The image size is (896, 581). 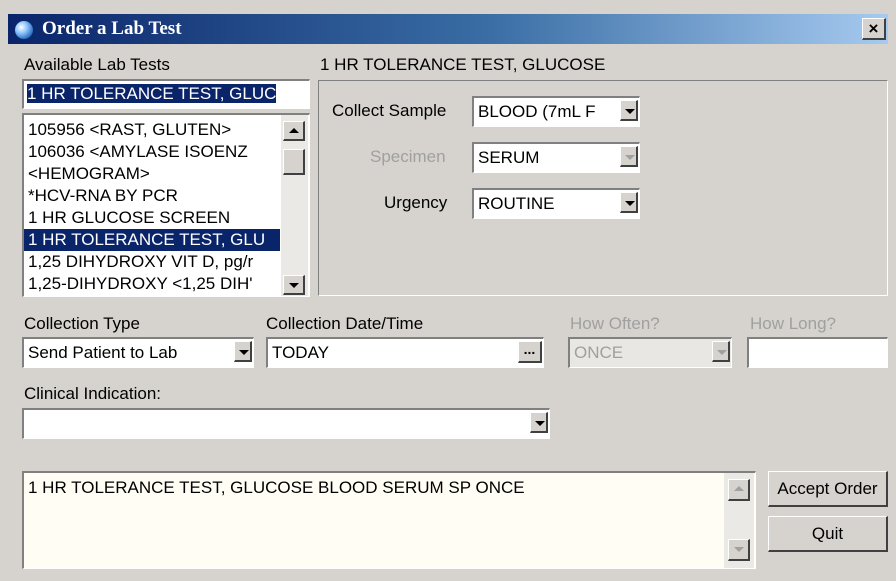 I want to click on scroll-down-button, so click(x=294, y=285).